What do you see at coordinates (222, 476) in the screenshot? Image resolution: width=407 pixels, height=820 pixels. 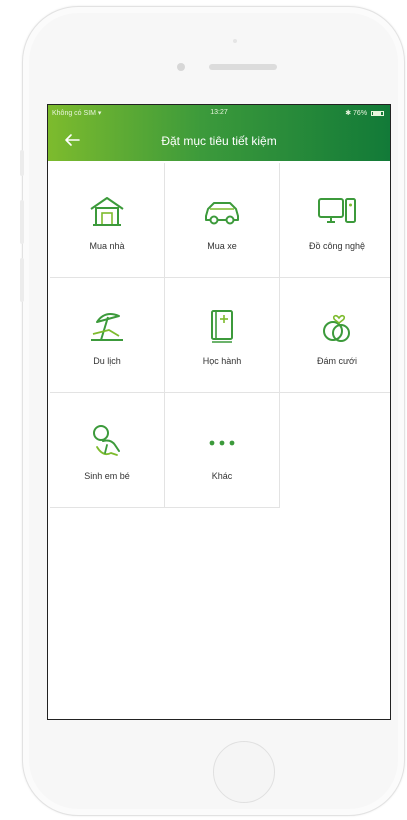 I see `goal-label: Khác` at bounding box center [222, 476].